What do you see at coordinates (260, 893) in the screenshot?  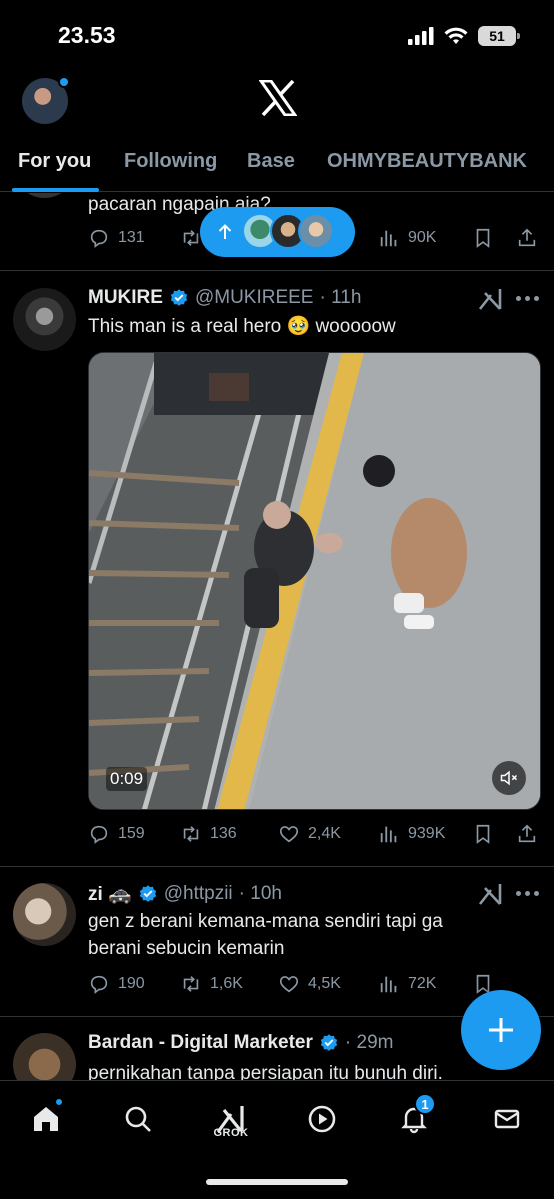 I see `post-time: · 10h` at bounding box center [260, 893].